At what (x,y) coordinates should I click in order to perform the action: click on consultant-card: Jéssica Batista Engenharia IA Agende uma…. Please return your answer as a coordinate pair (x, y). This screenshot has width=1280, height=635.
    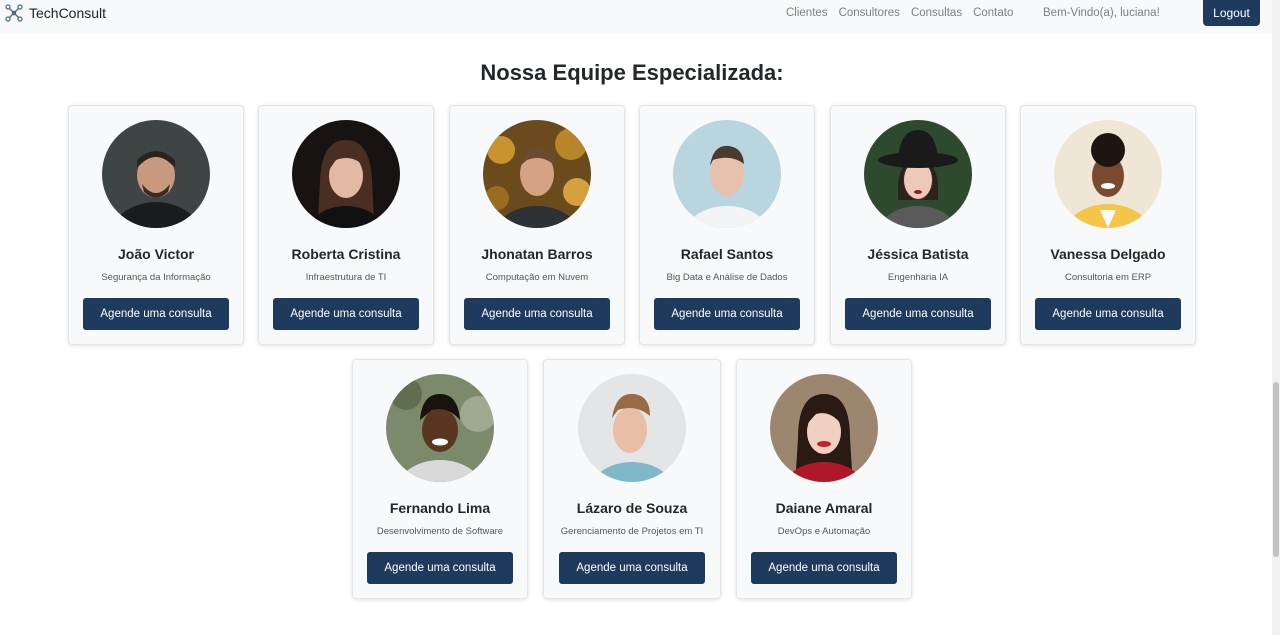
    Looking at the image, I should click on (918, 225).